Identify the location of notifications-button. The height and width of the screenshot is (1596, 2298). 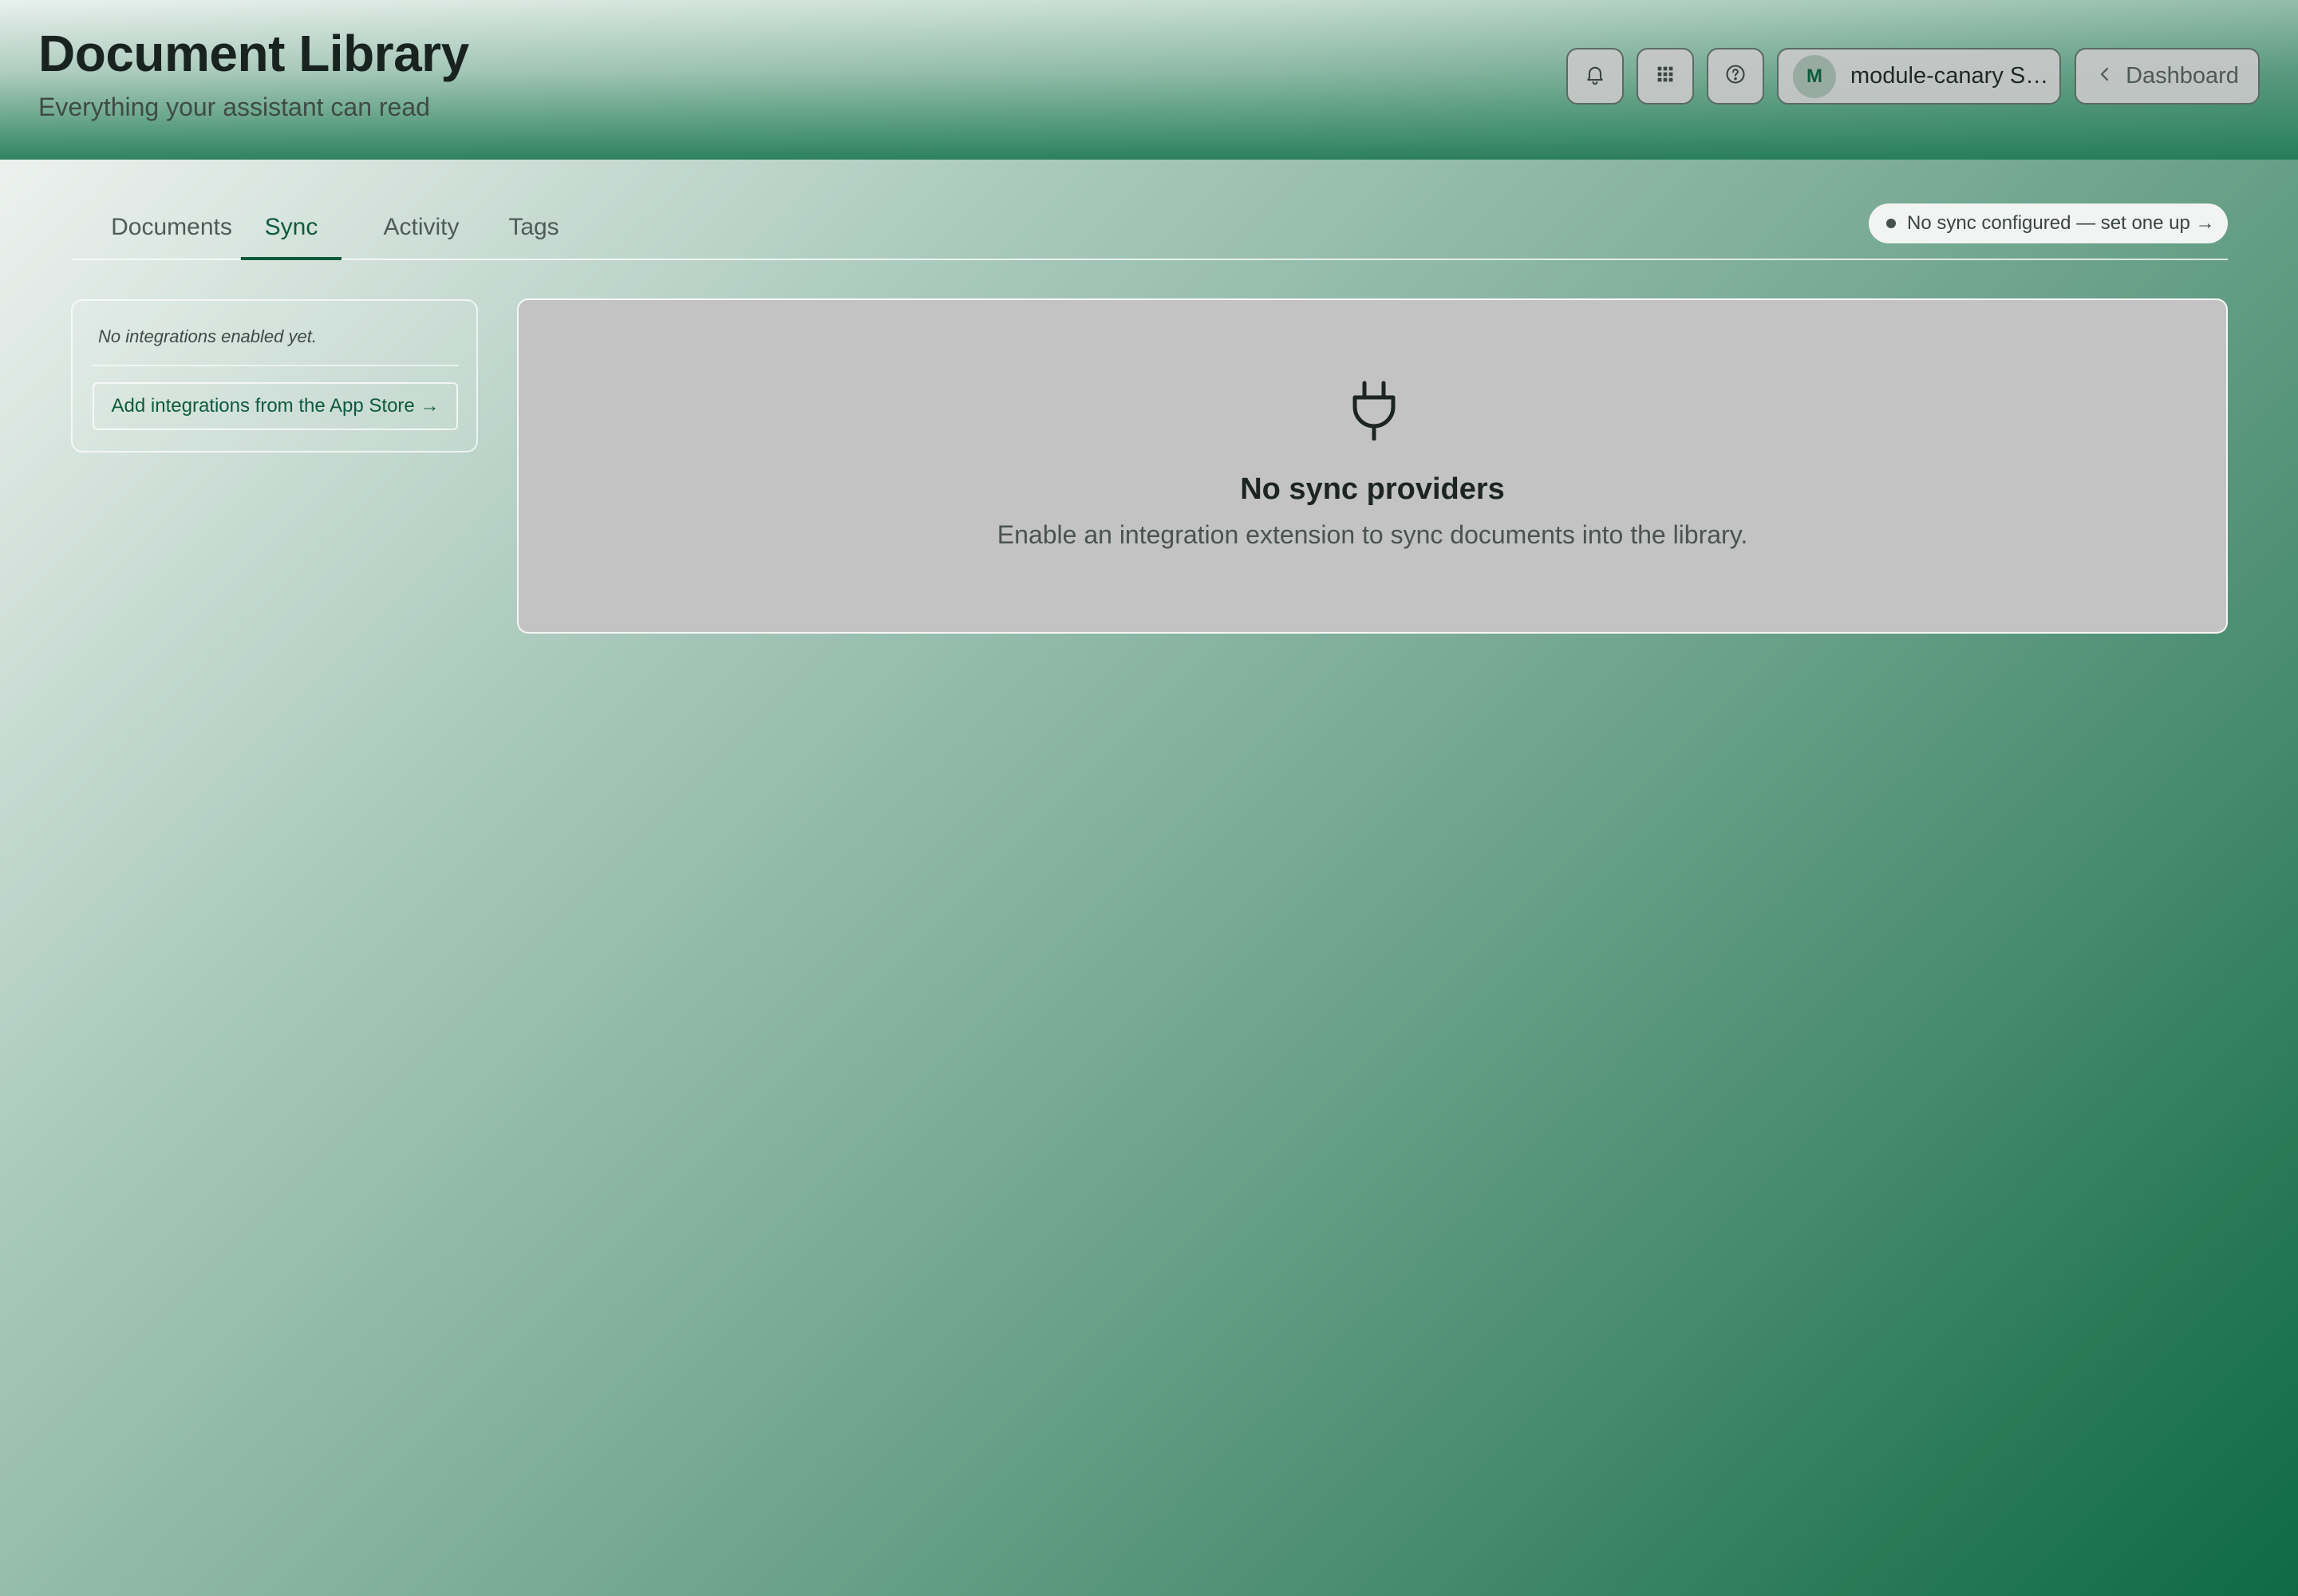
(1595, 76).